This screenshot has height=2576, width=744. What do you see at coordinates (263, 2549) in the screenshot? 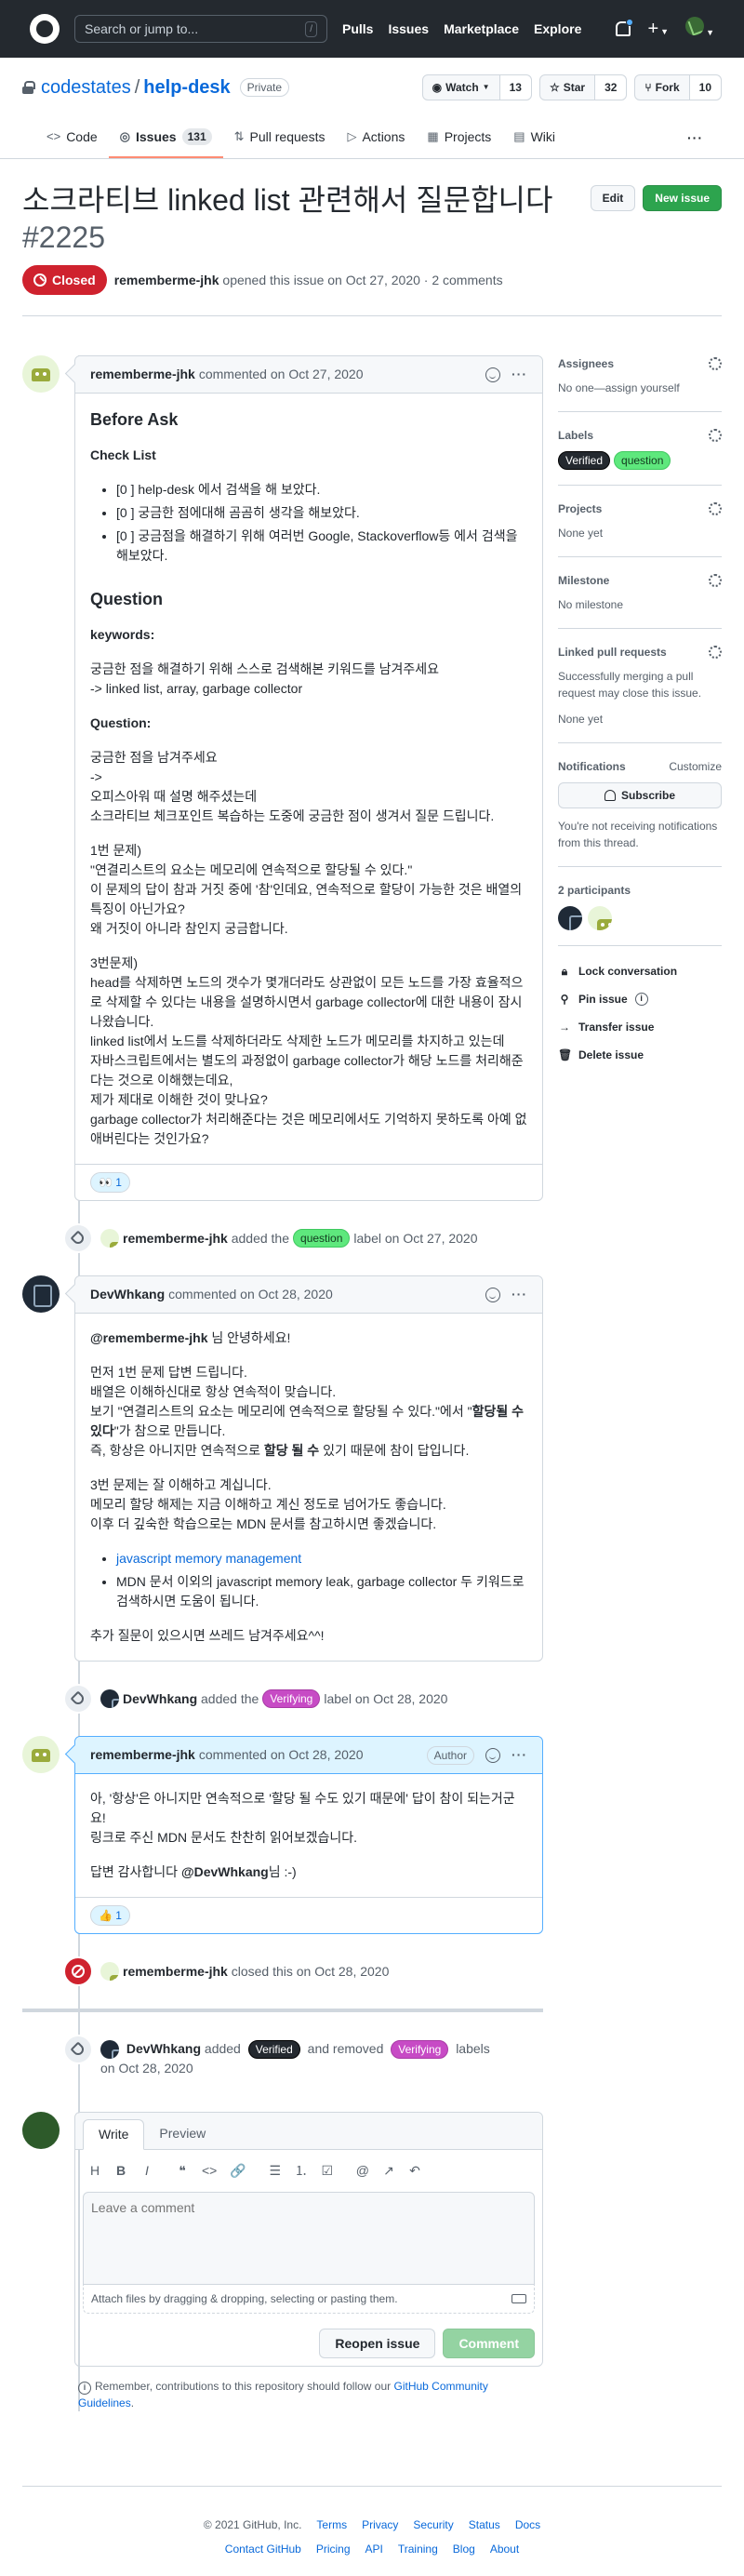
I see `footer-link-contact: Contact GitHub` at bounding box center [263, 2549].